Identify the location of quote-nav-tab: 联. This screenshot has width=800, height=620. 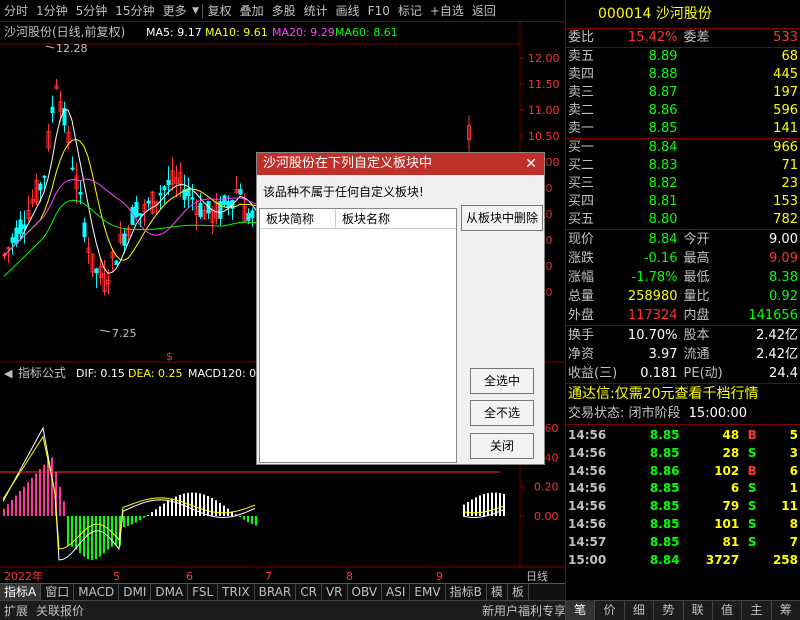
(697, 610).